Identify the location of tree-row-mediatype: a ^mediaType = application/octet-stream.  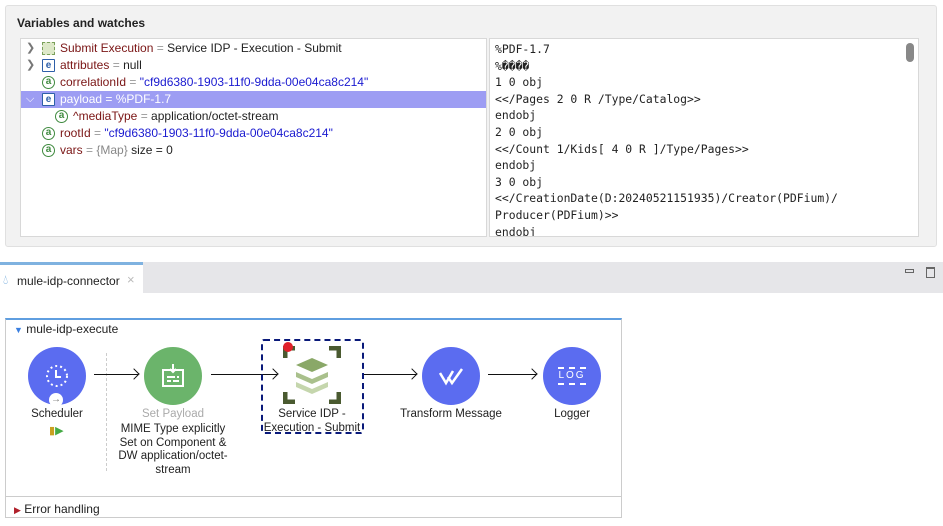
(253, 116).